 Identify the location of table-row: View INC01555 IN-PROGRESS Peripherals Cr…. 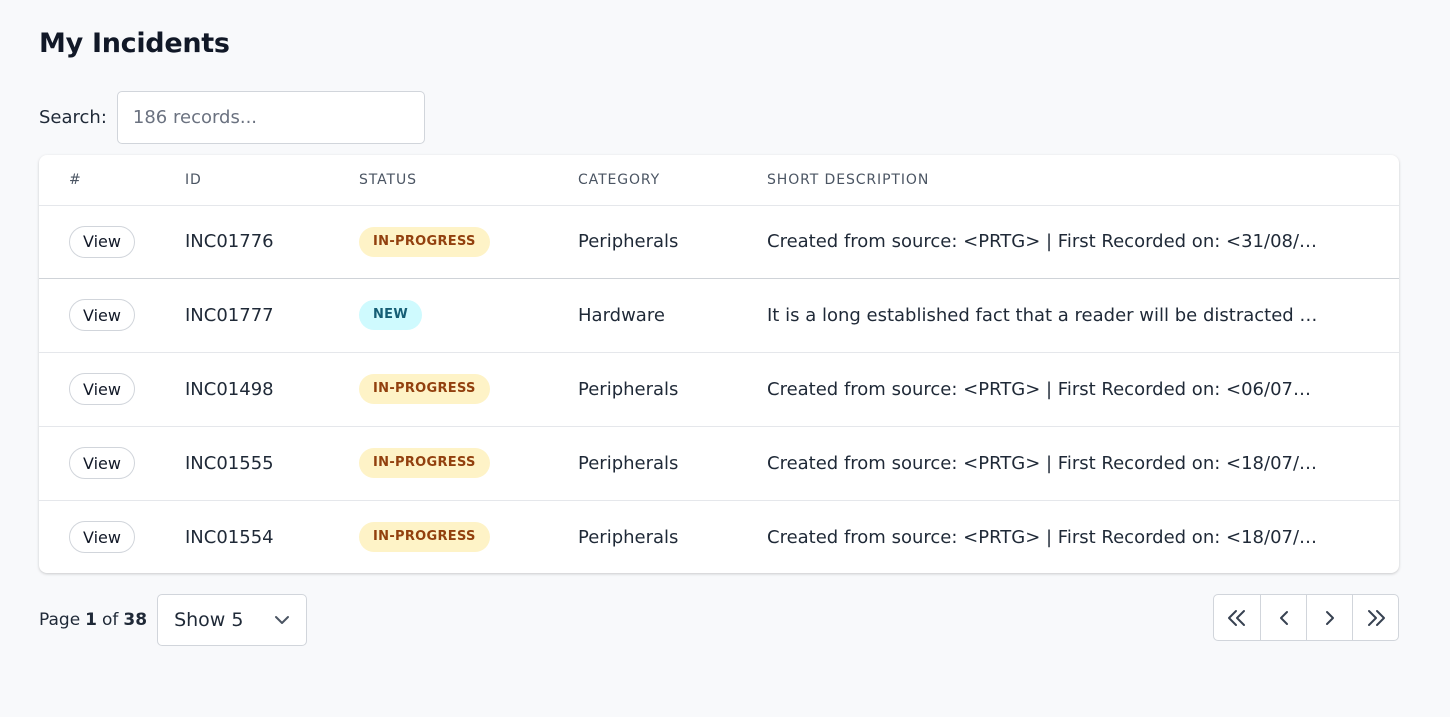
(719, 462).